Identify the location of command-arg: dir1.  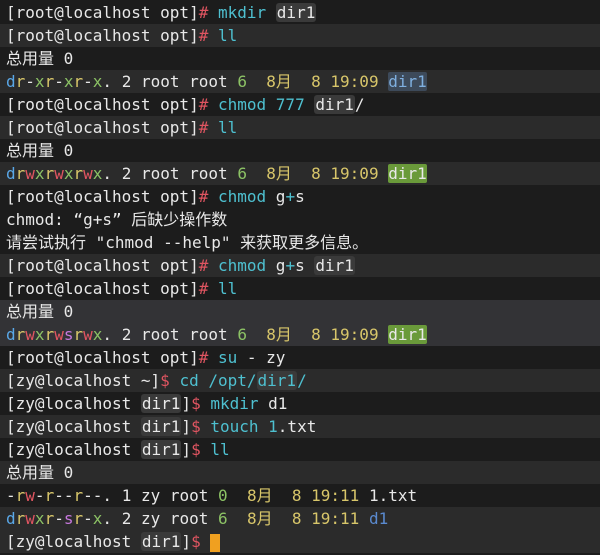
(296, 12).